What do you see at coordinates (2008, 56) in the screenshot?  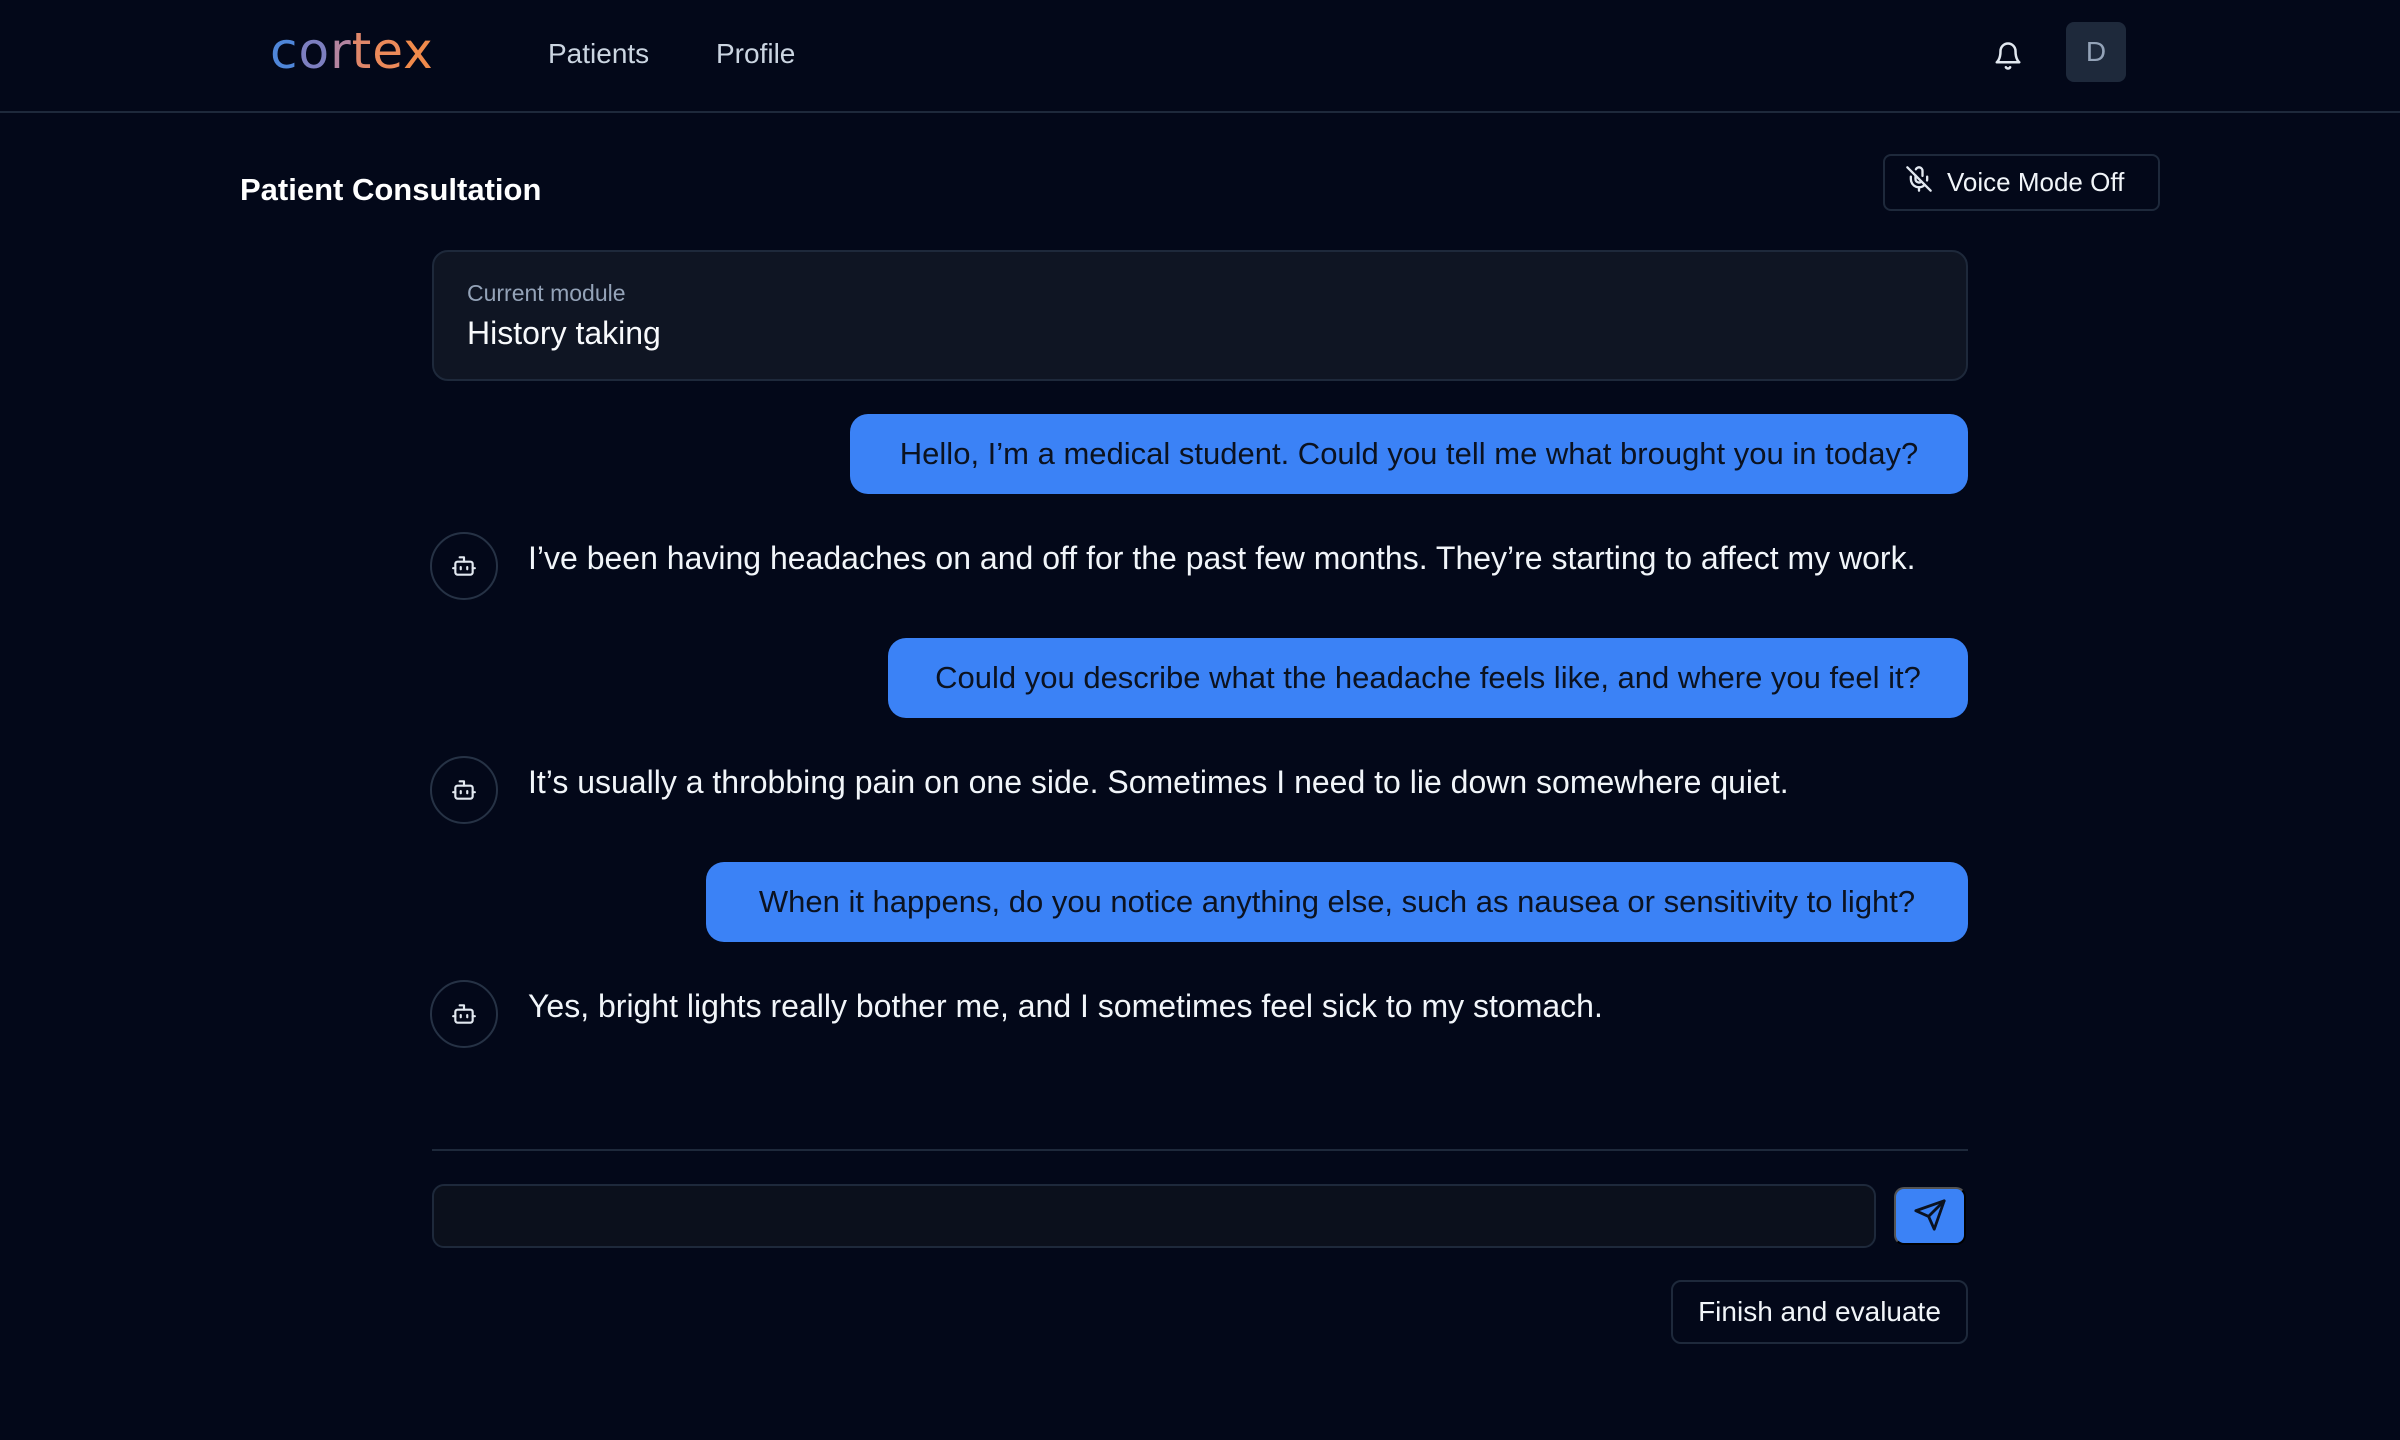 I see `bell-icon` at bounding box center [2008, 56].